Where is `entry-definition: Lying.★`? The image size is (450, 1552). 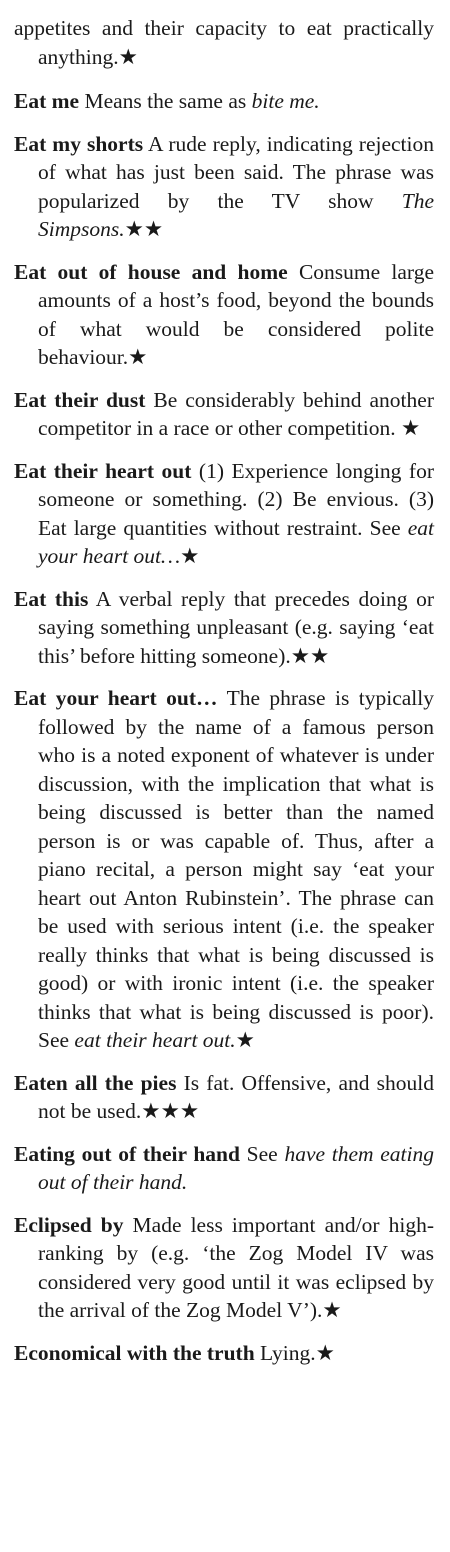
entry-definition: Lying.★ is located at coordinates (294, 1352).